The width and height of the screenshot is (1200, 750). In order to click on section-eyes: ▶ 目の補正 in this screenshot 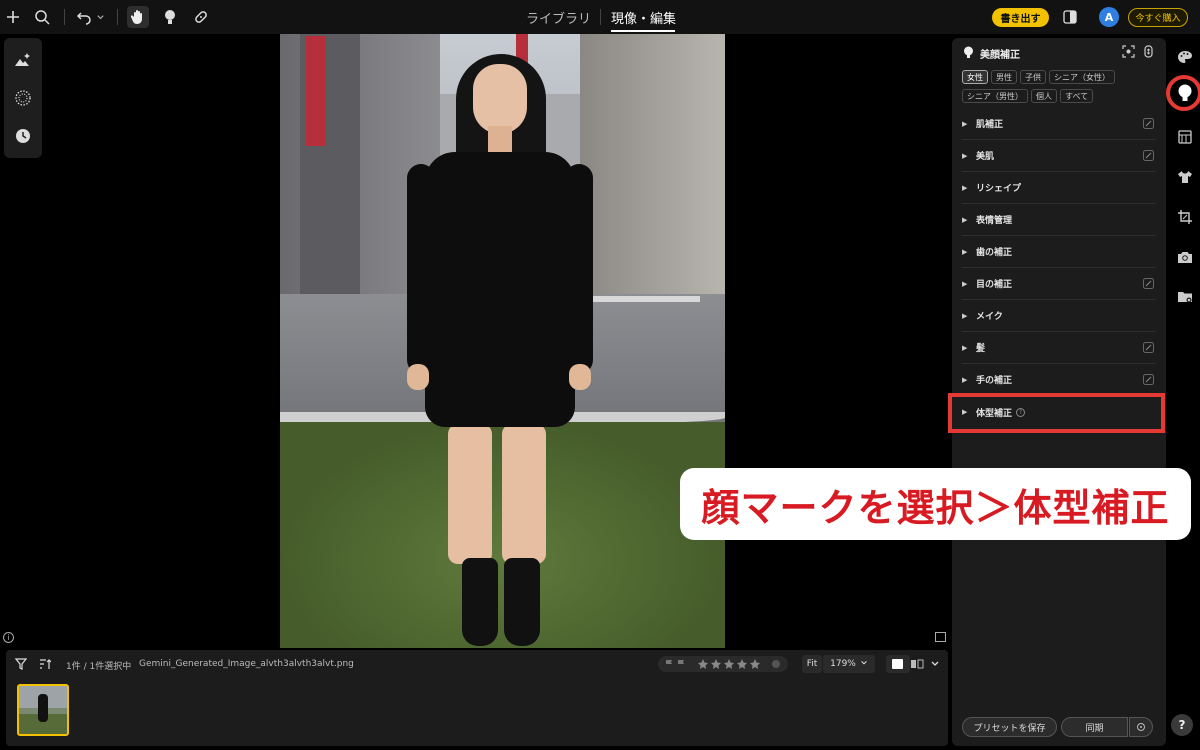, I will do `click(1059, 284)`.